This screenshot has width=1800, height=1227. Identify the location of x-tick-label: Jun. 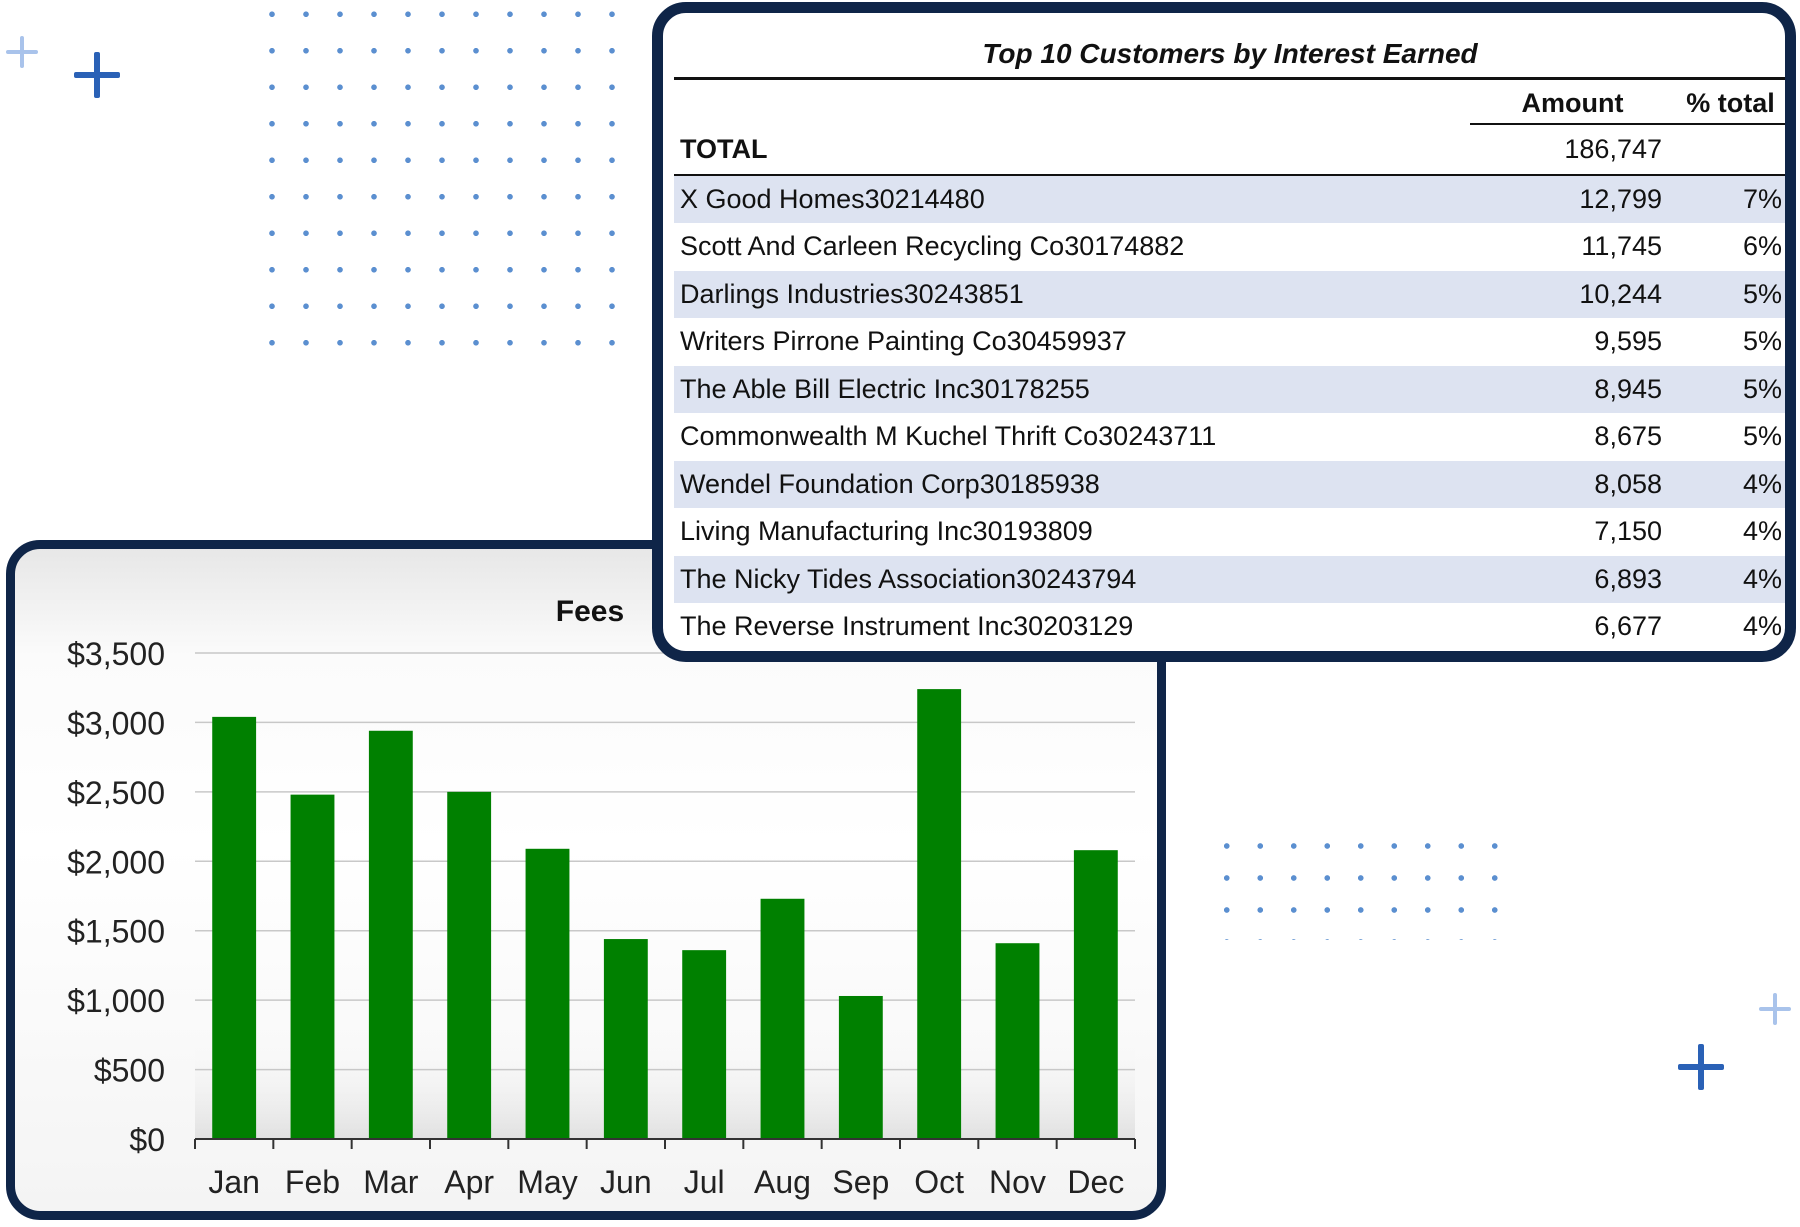
(626, 1182).